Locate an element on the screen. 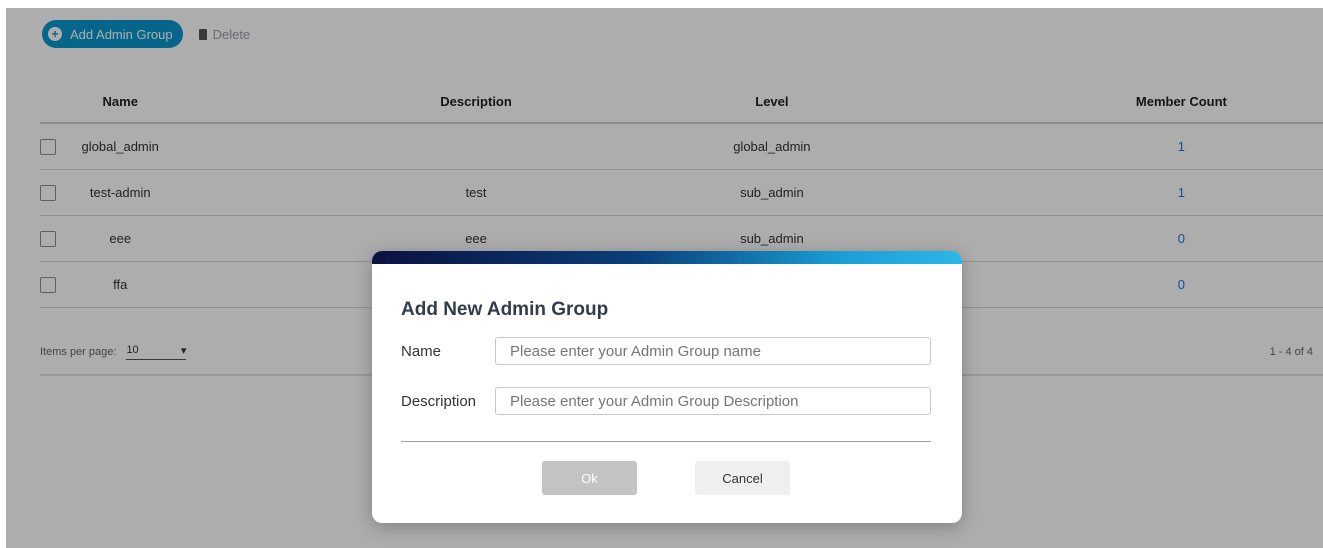 The width and height of the screenshot is (1323, 548). name-input is located at coordinates (713, 351).